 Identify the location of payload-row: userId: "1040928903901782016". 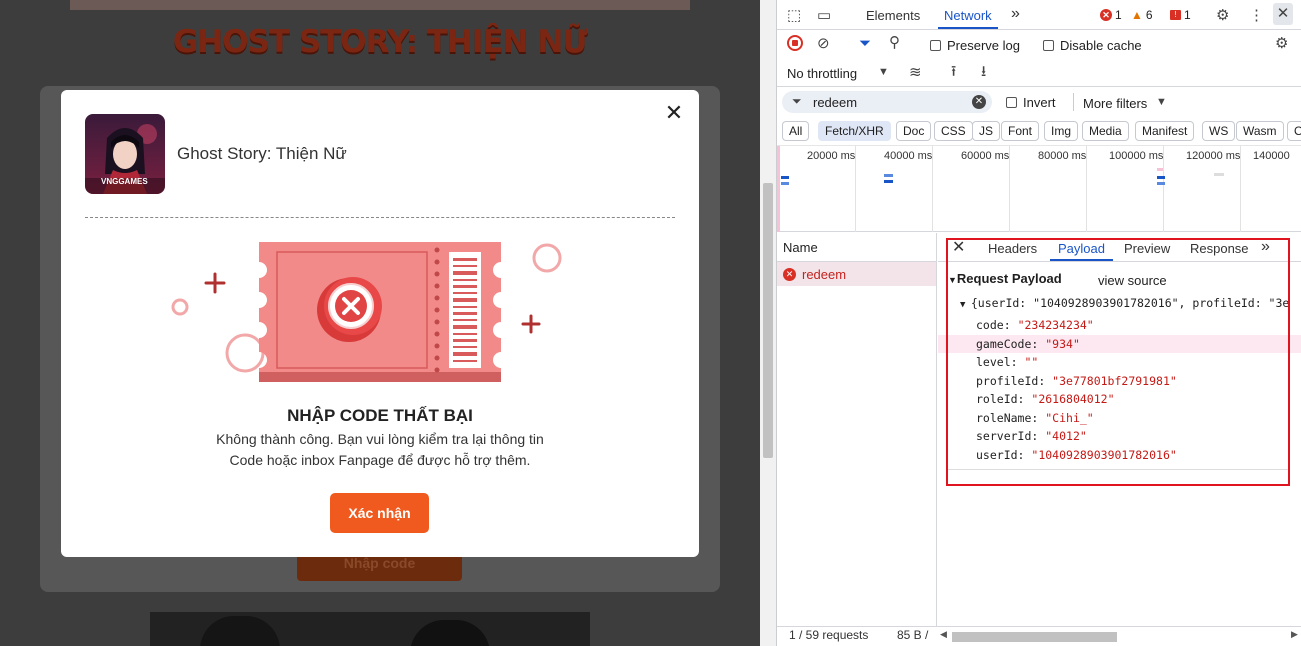
(1119, 455).